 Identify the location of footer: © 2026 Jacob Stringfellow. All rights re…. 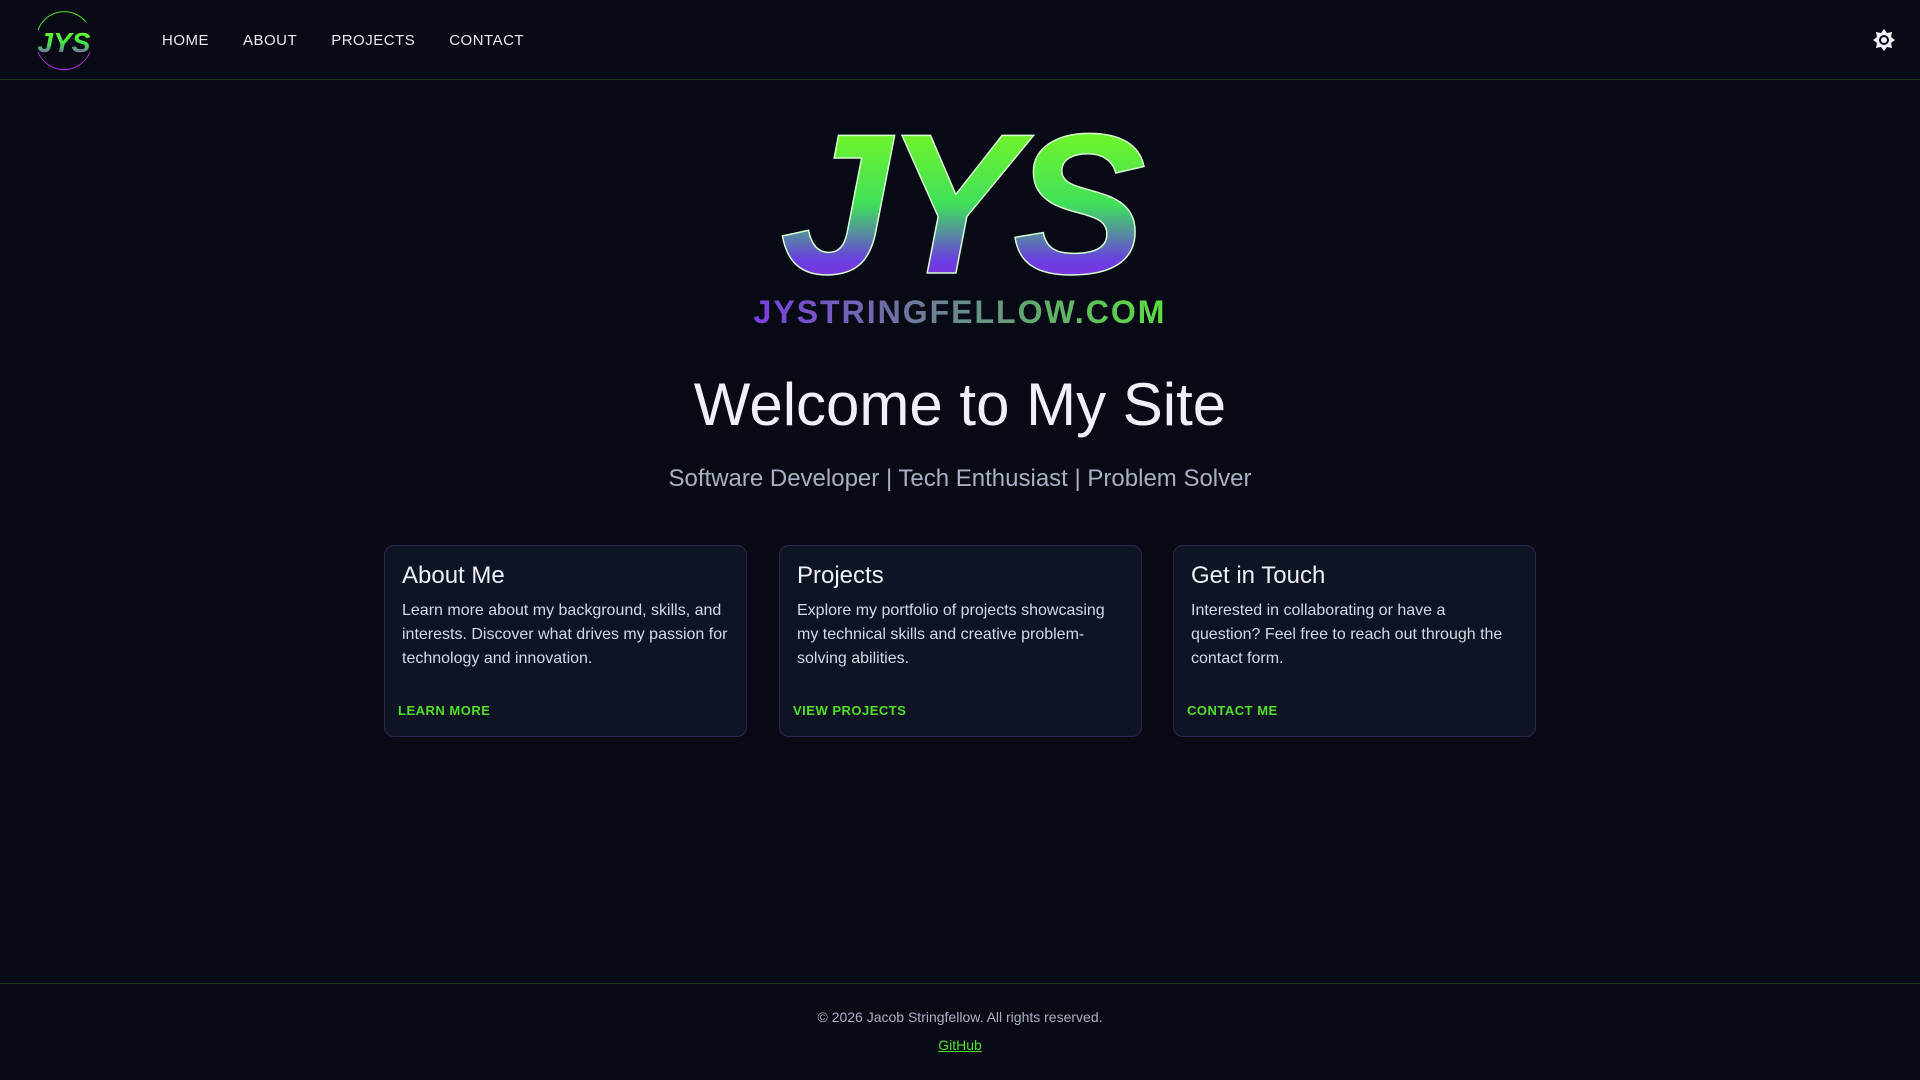
(960, 1031).